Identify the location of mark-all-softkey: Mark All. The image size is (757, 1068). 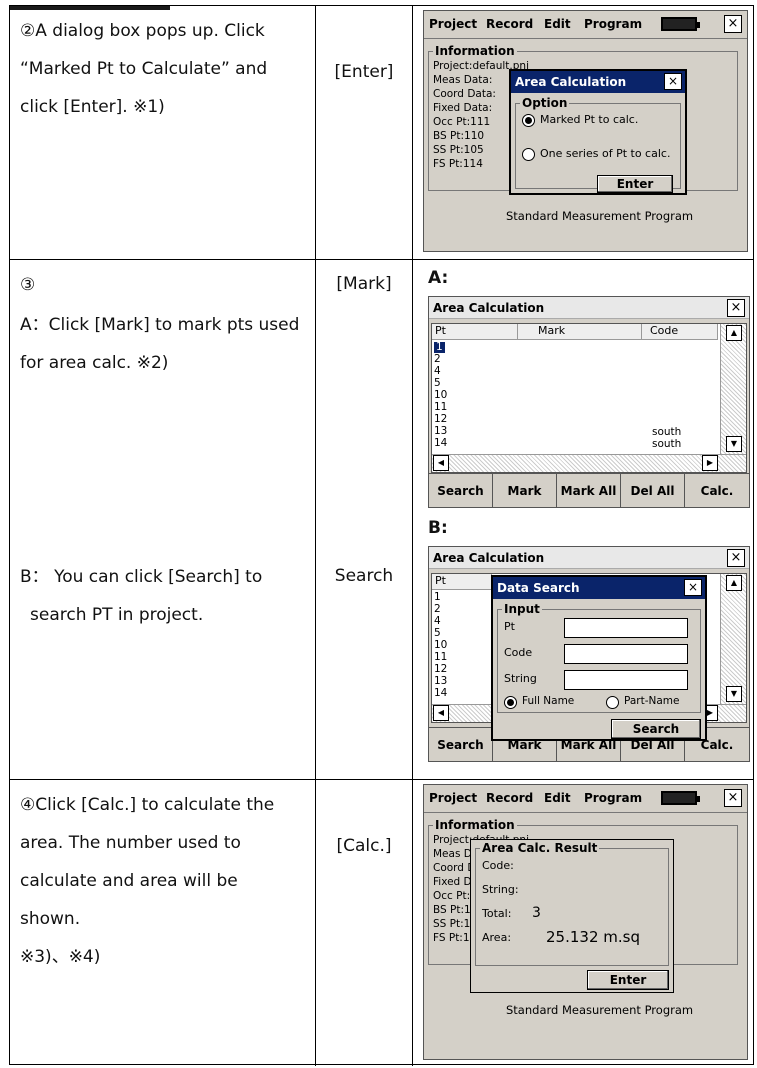
(589, 490).